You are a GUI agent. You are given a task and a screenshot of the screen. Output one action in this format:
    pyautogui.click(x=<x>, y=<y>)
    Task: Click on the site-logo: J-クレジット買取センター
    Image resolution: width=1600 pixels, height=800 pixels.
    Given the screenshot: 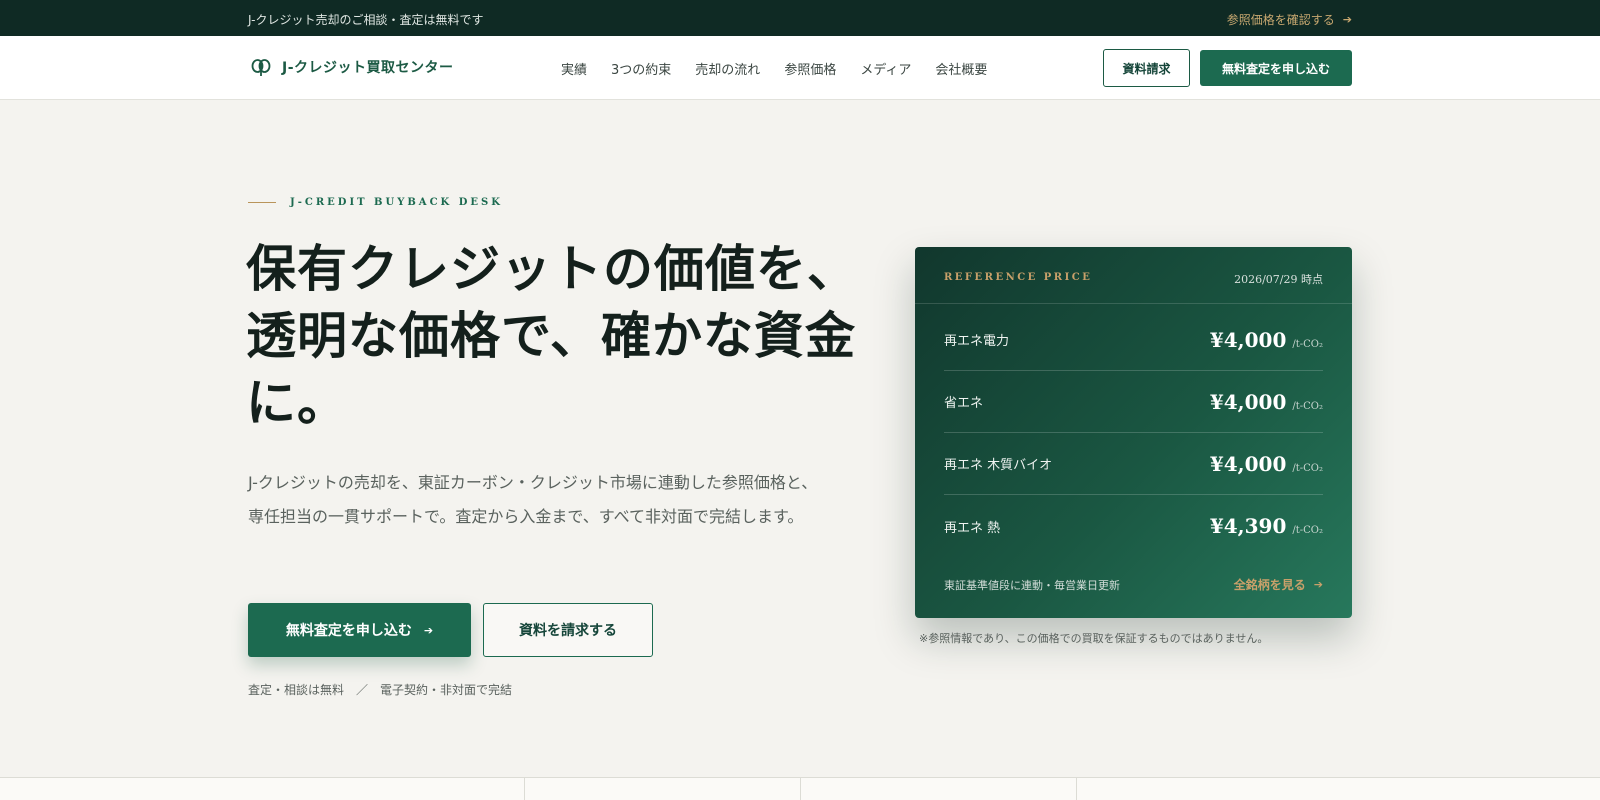 What is the action you would take?
    pyautogui.click(x=352, y=67)
    